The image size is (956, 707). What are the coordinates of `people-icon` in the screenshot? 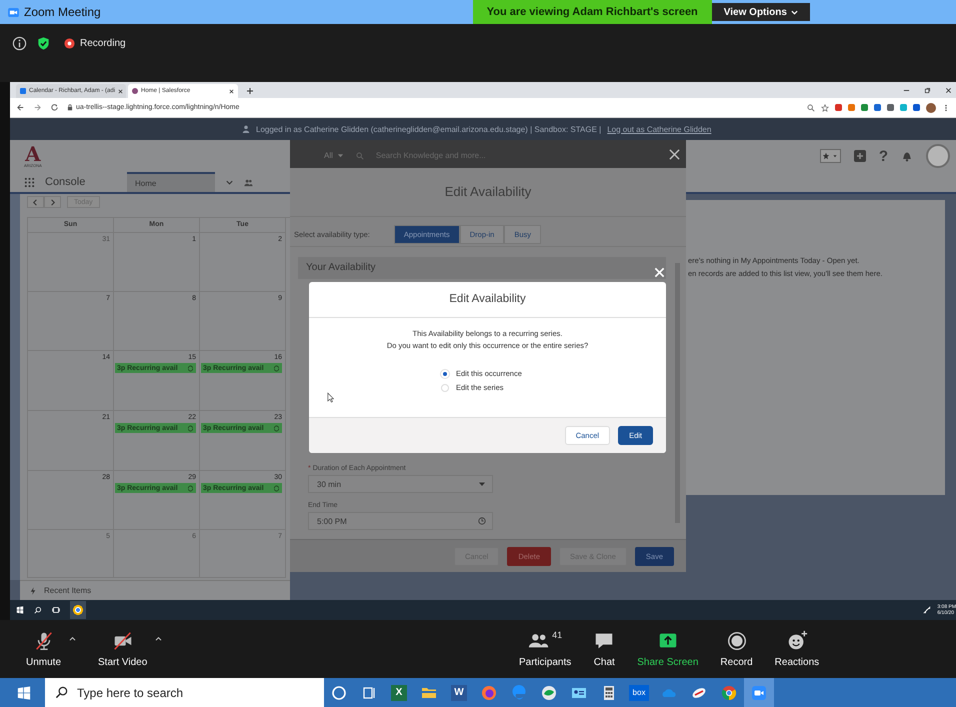 It's located at (248, 182).